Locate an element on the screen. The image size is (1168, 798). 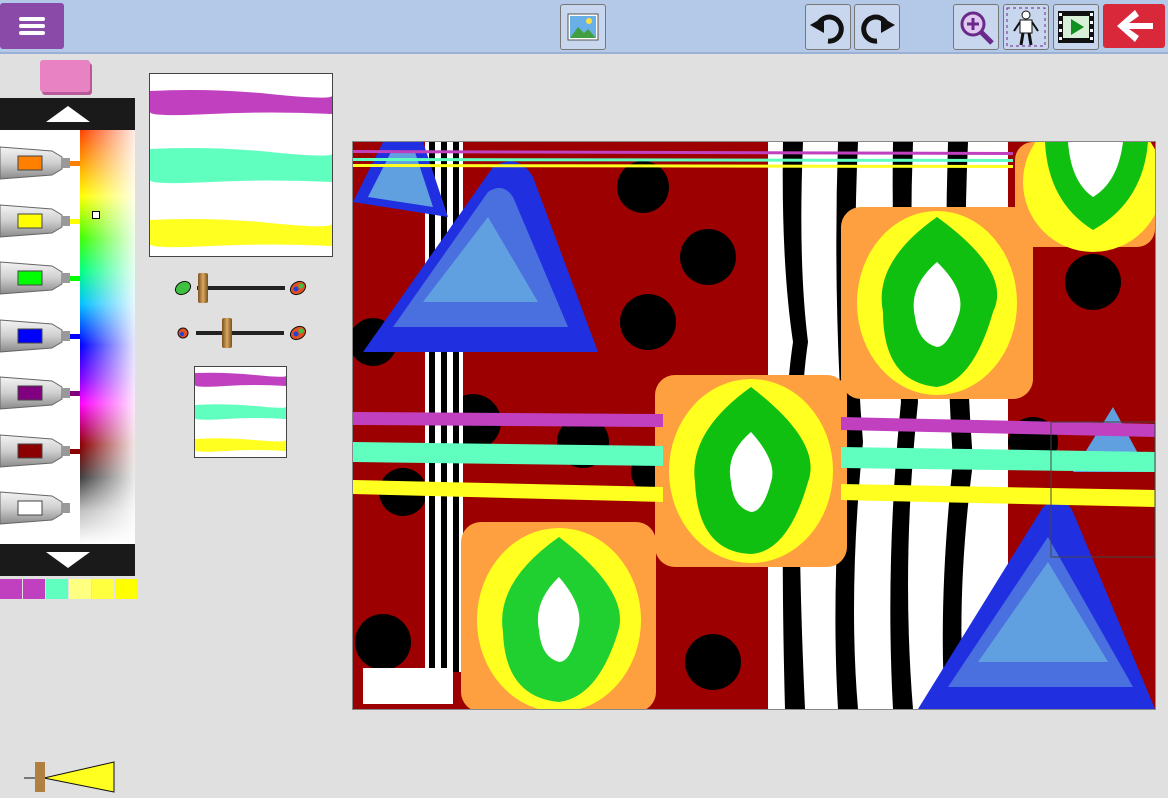
brush-opacity-slider is located at coordinates (242, 333).